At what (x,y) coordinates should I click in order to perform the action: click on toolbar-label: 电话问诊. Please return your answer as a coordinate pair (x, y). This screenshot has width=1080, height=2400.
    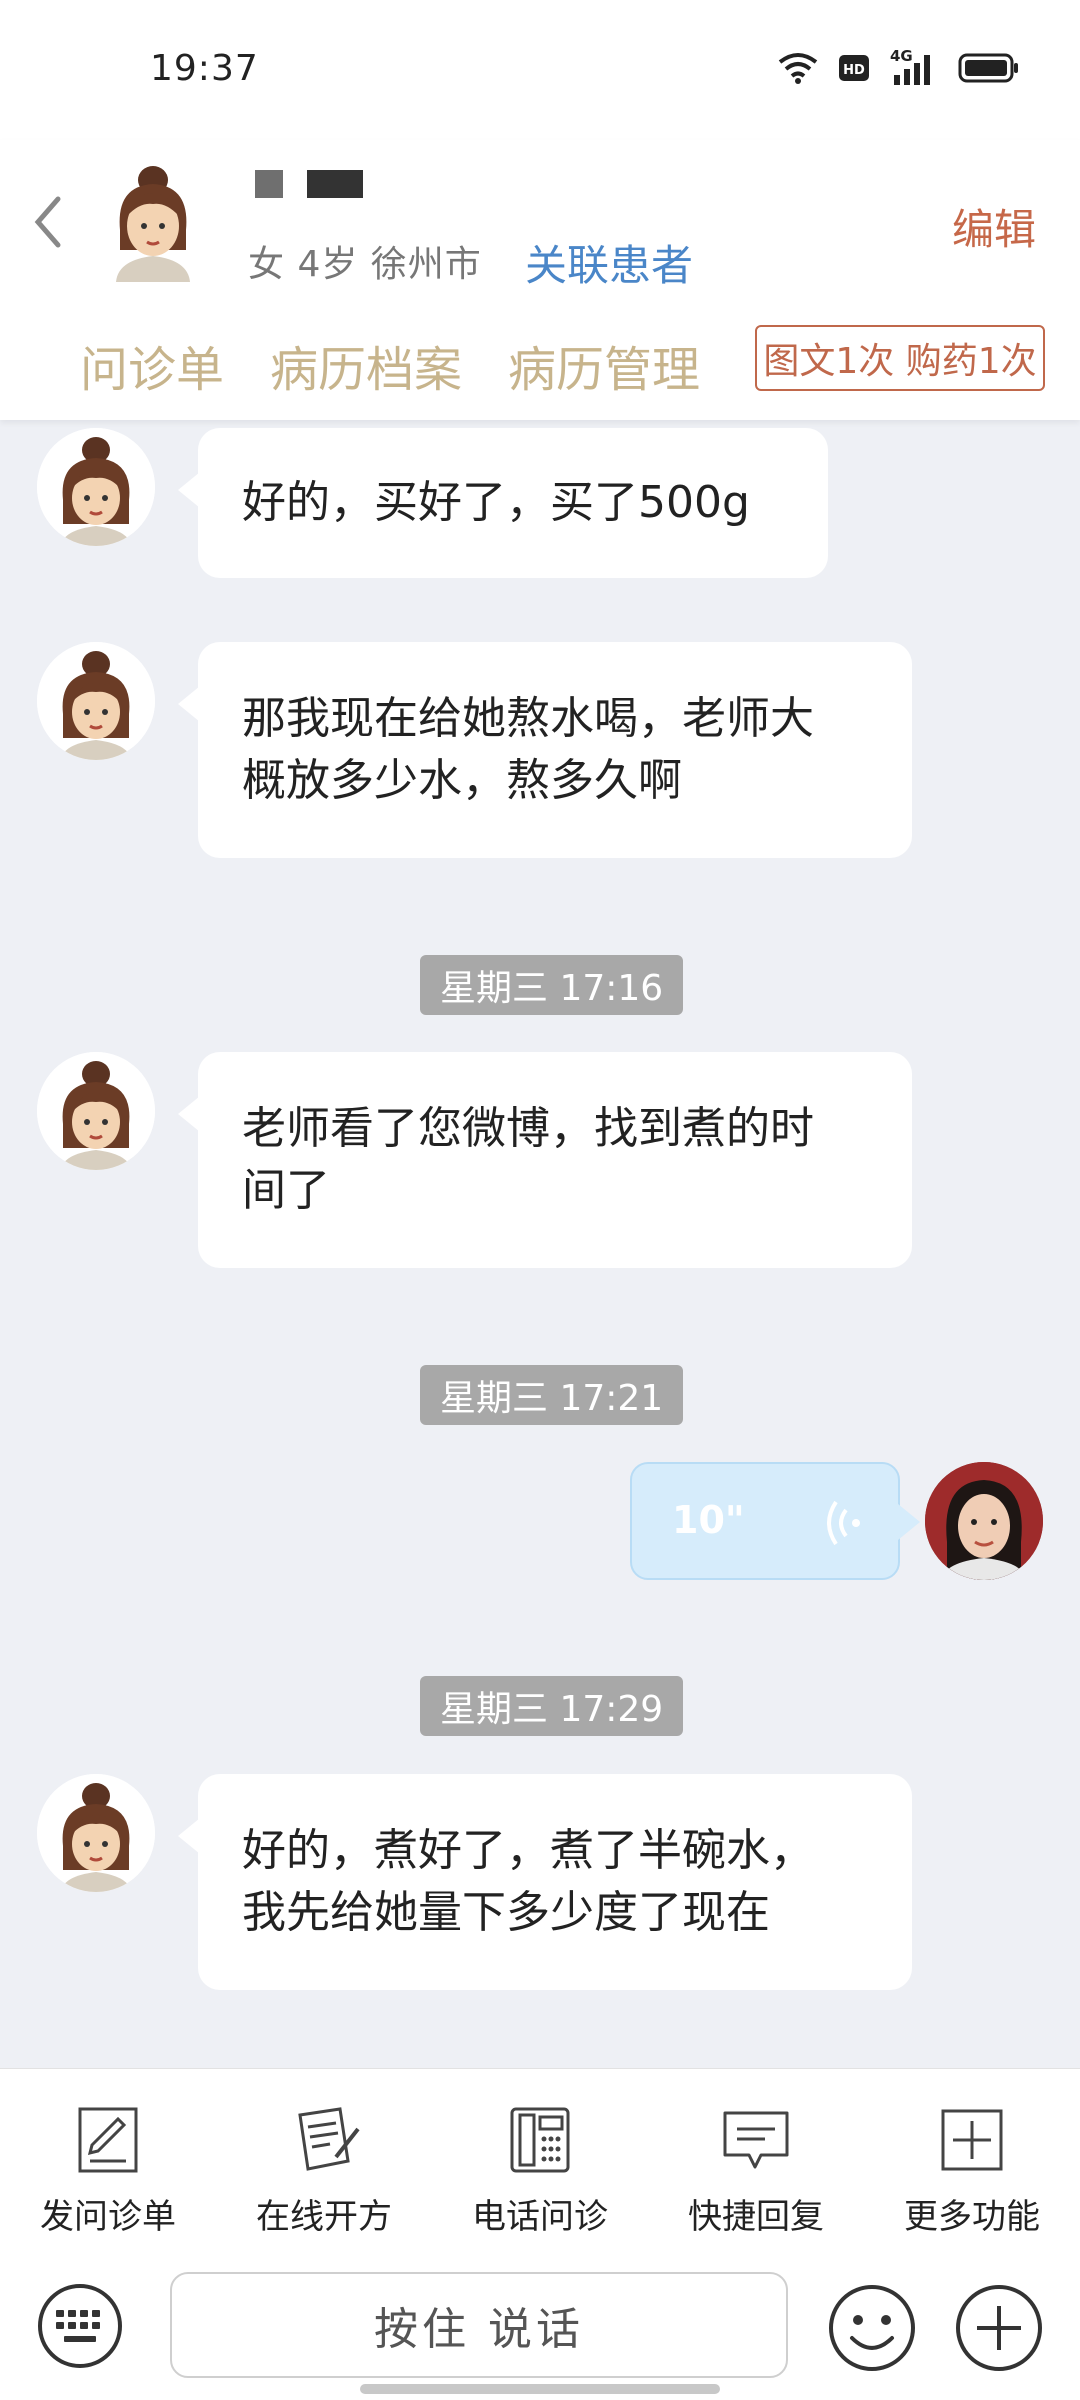
    Looking at the image, I should click on (540, 2217).